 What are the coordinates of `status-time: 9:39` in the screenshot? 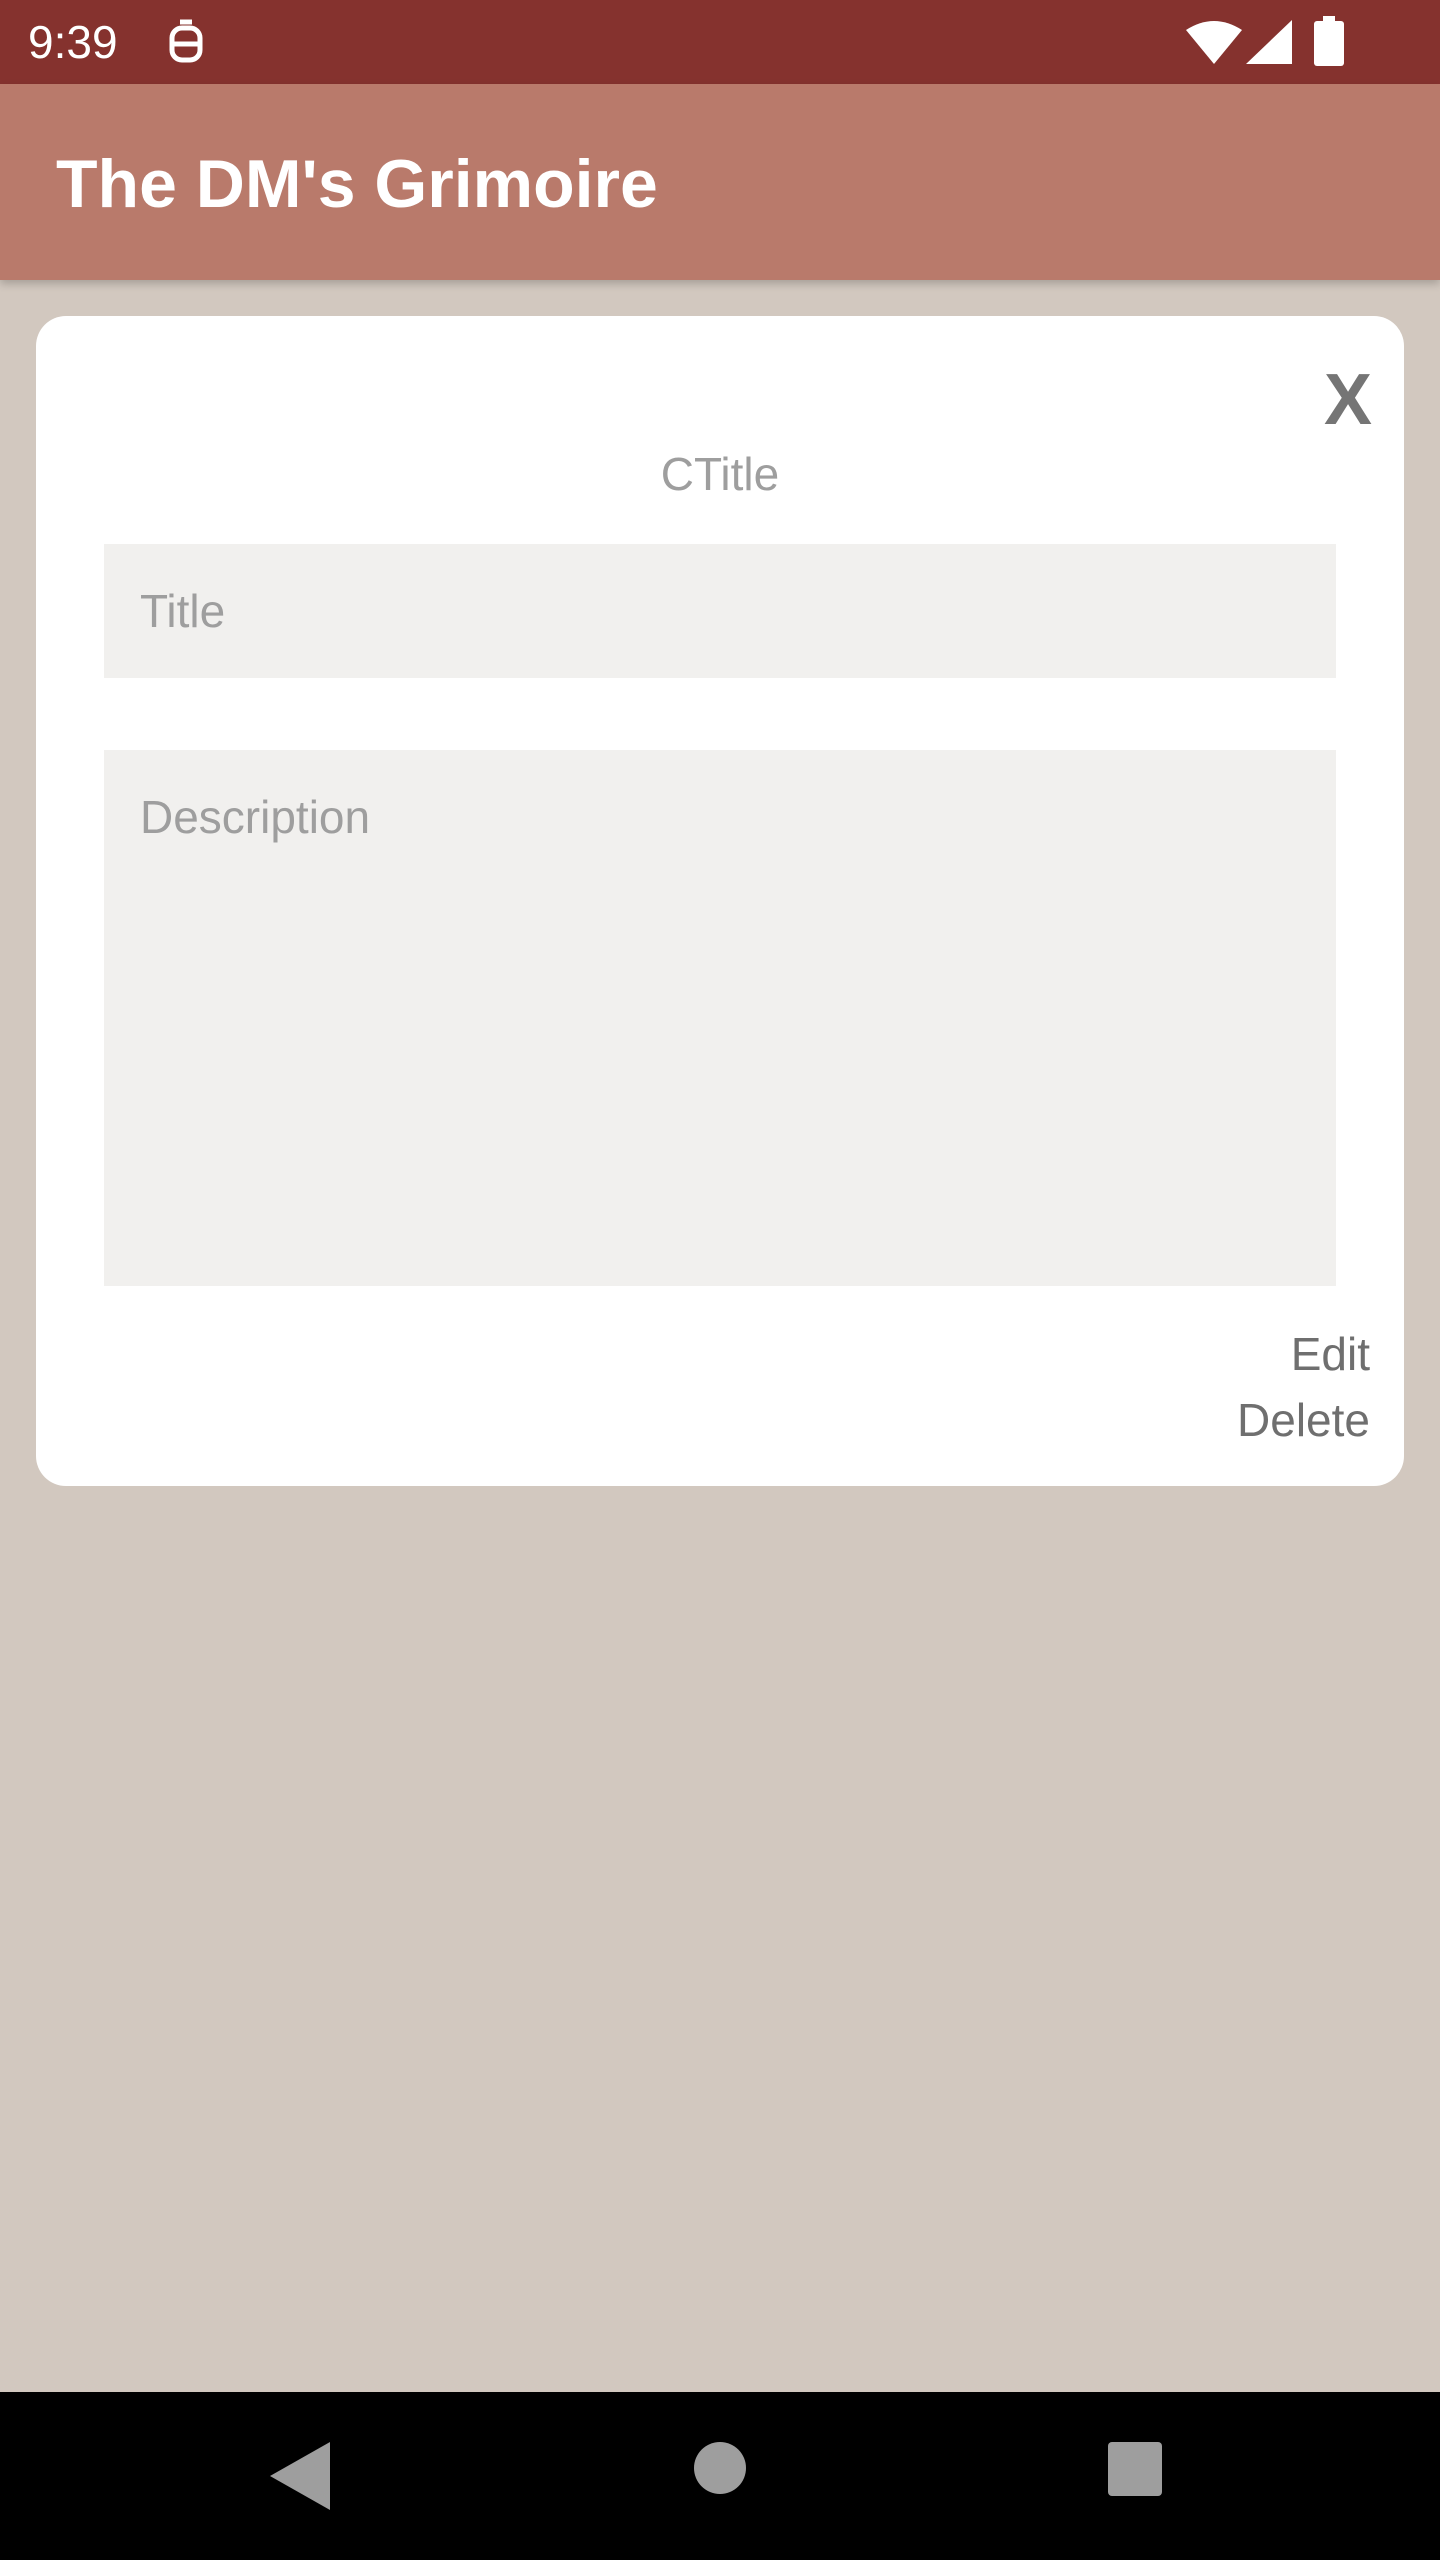 It's located at (73, 42).